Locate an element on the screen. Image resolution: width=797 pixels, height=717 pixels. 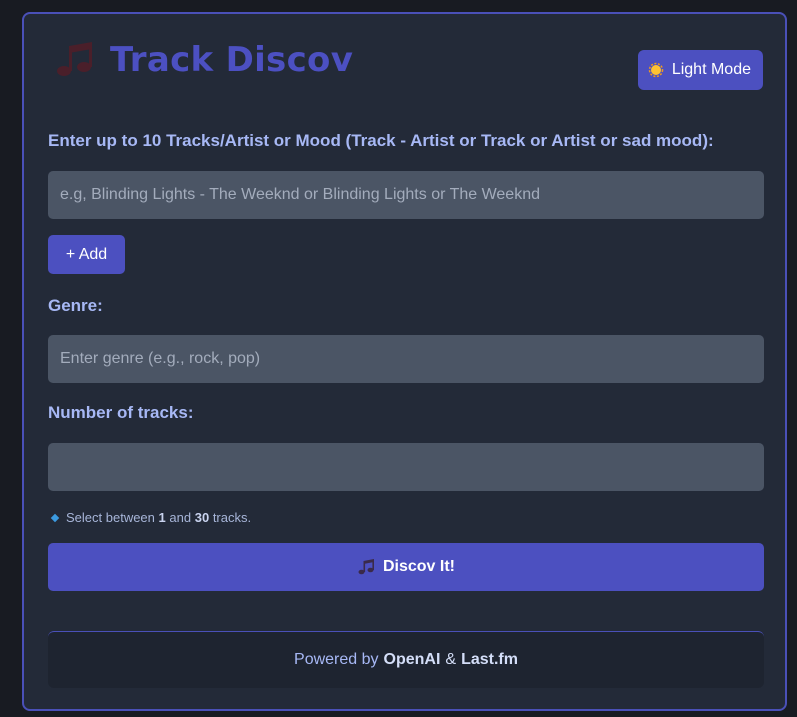
footer-brand-openai: OpenAI is located at coordinates (412, 659).